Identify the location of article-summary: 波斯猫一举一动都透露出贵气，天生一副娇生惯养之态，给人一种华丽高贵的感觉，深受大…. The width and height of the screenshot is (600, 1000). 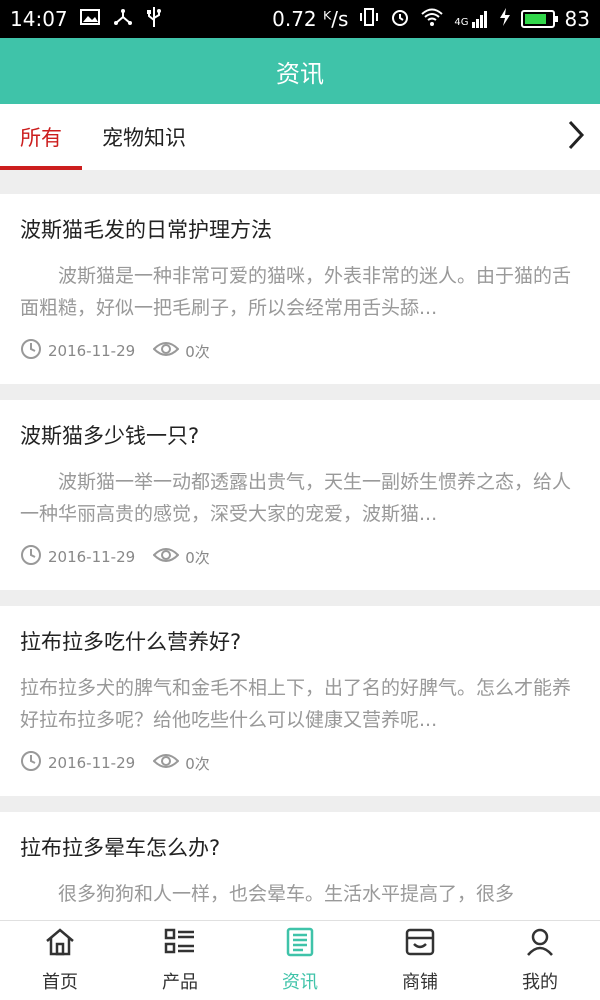
(296, 498).